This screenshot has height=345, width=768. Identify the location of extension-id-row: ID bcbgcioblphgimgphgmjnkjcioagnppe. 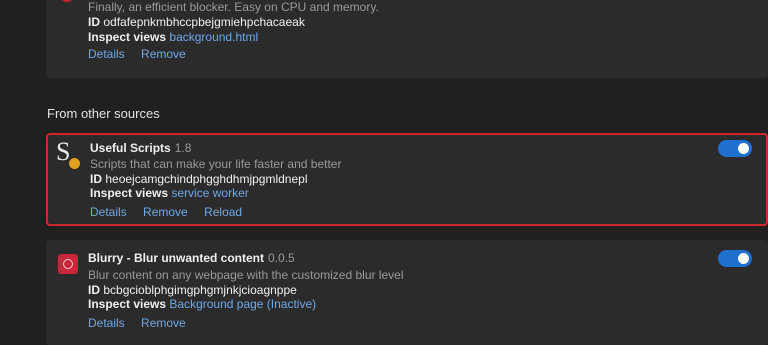
(192, 290).